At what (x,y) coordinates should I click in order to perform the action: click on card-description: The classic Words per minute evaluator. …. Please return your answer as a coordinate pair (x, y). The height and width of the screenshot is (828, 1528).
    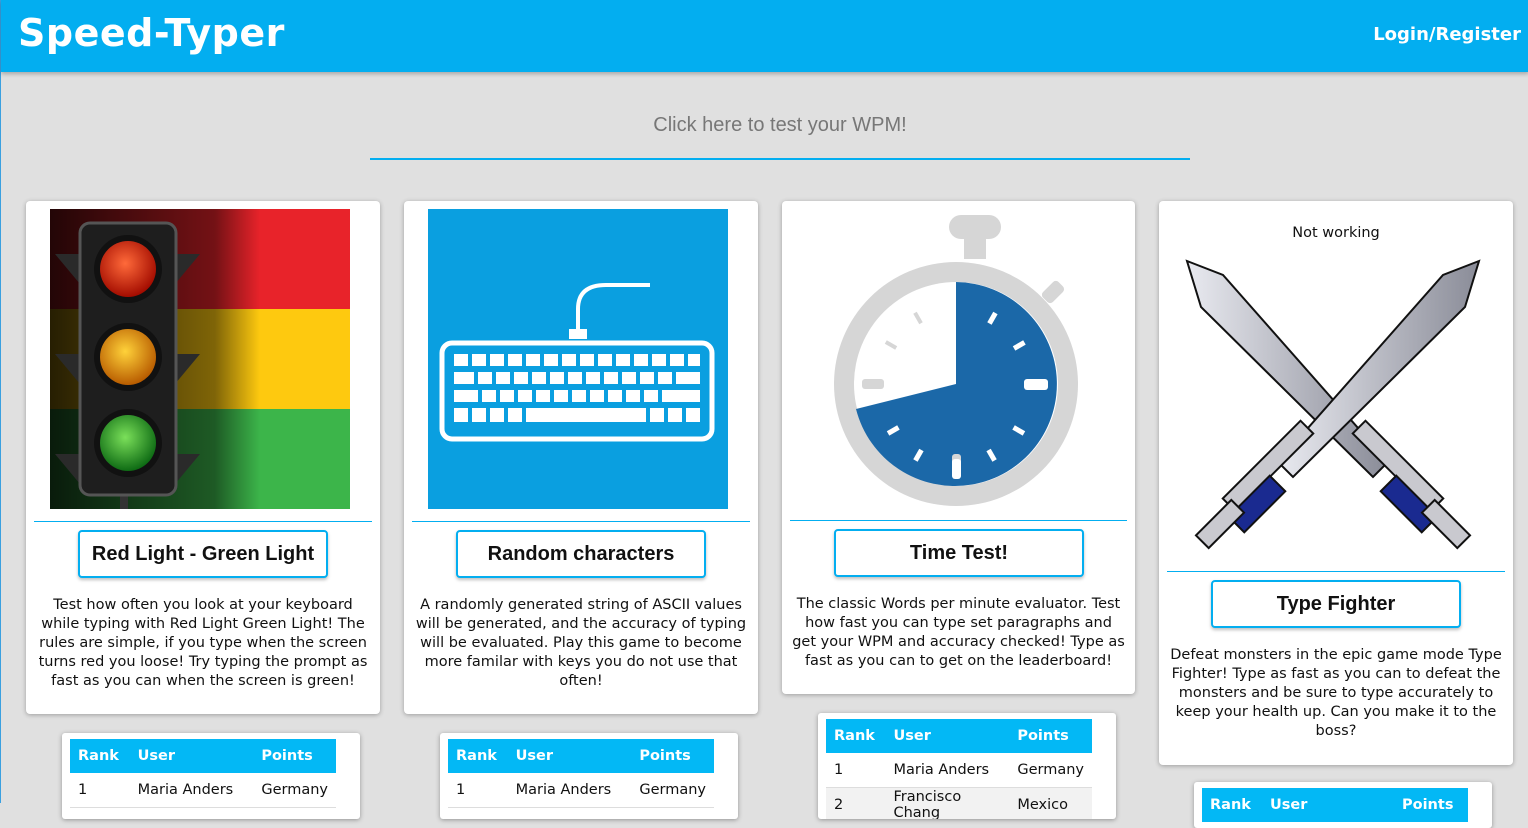
    Looking at the image, I should click on (958, 632).